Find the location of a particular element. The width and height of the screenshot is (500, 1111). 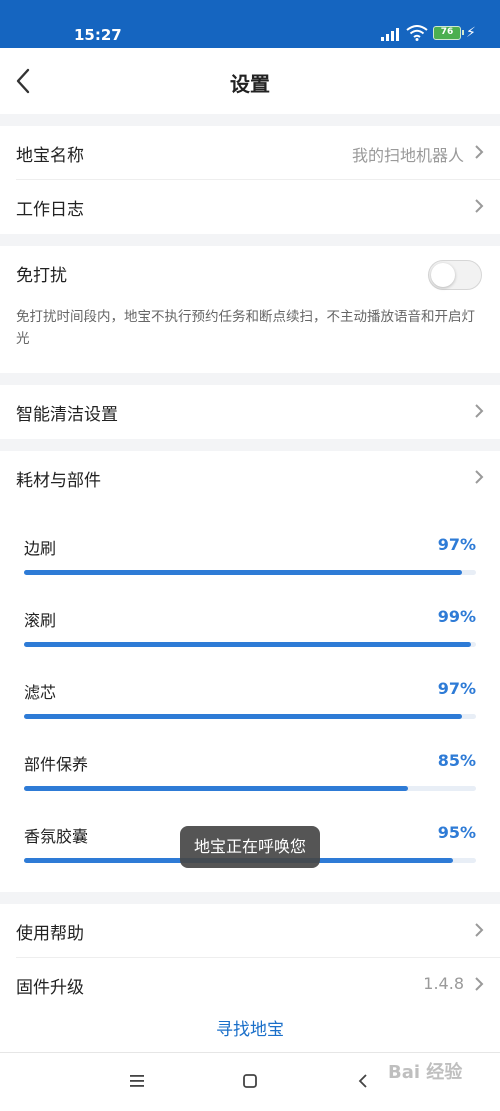

part-percent: 95% is located at coordinates (456, 832).